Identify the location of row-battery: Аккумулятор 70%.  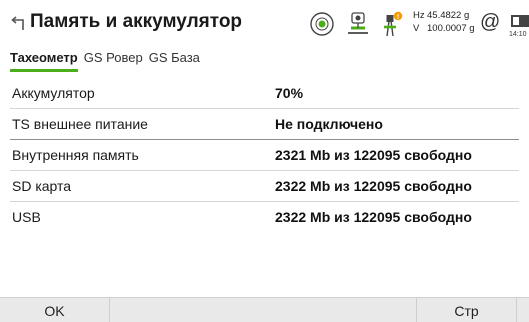
(264, 93).